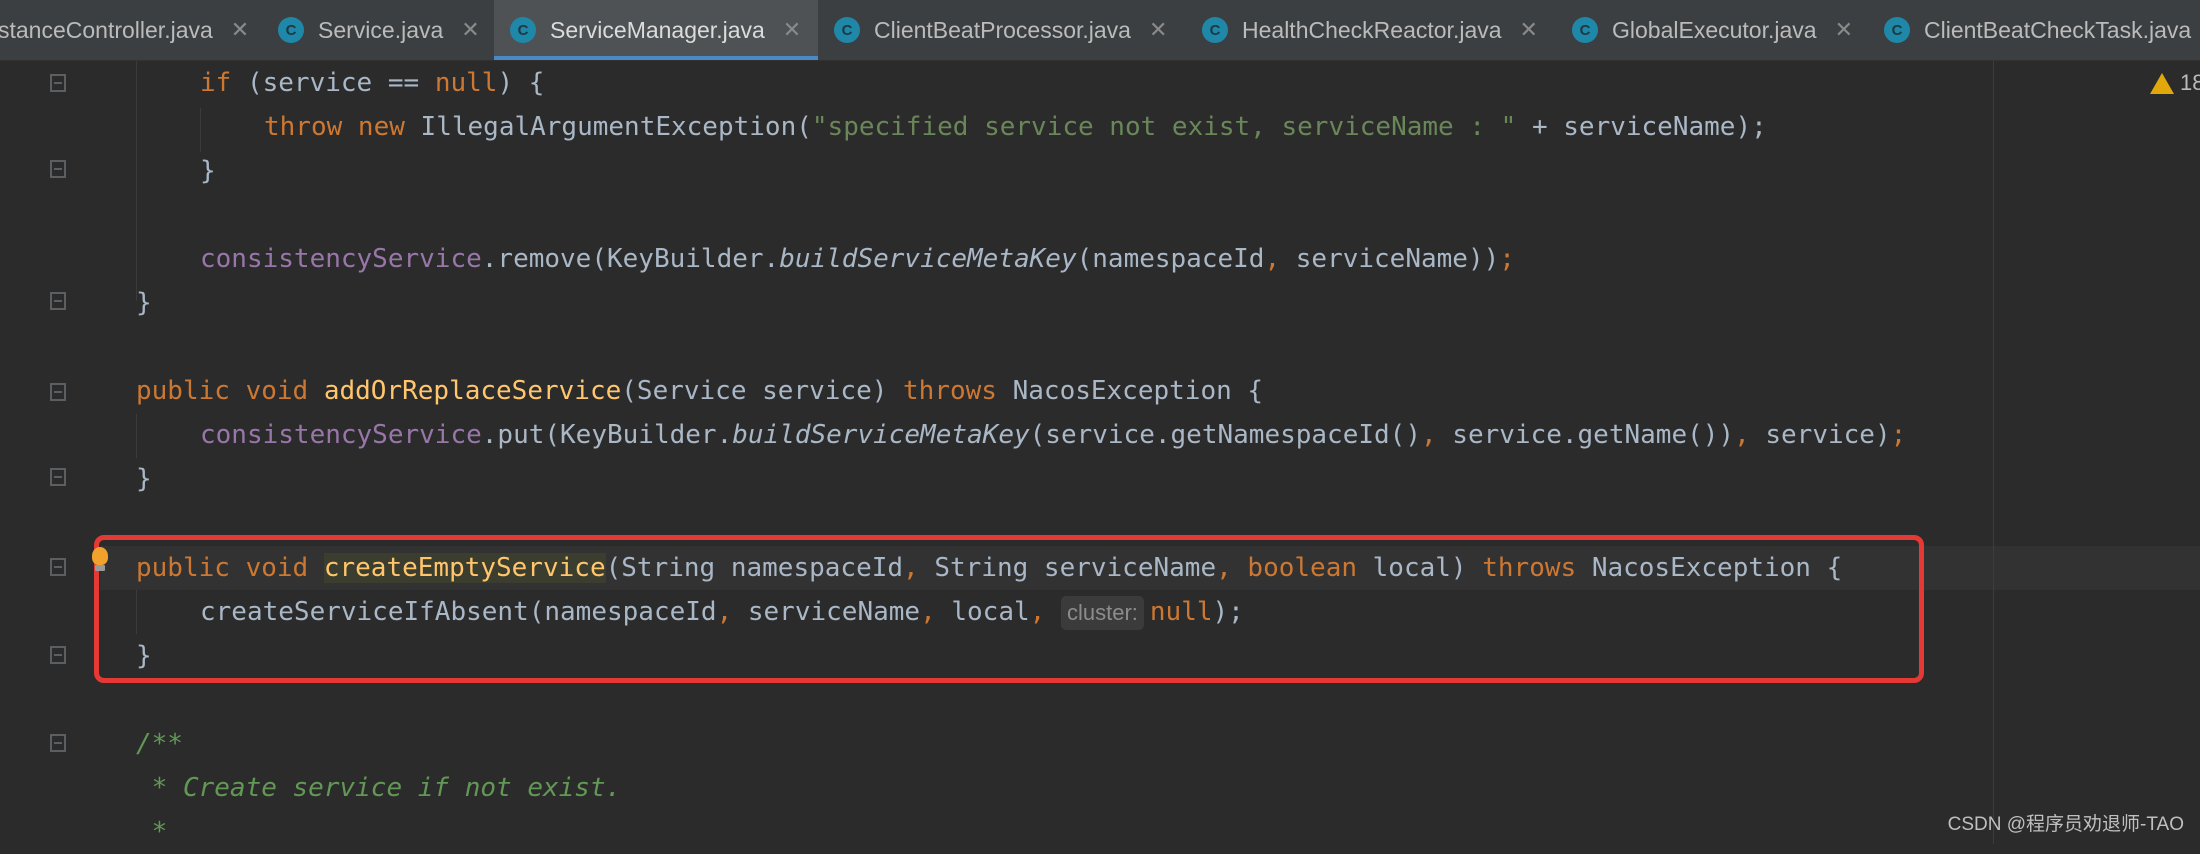 This screenshot has height=854, width=2200. I want to click on code-line-12: /**, so click(159, 744).